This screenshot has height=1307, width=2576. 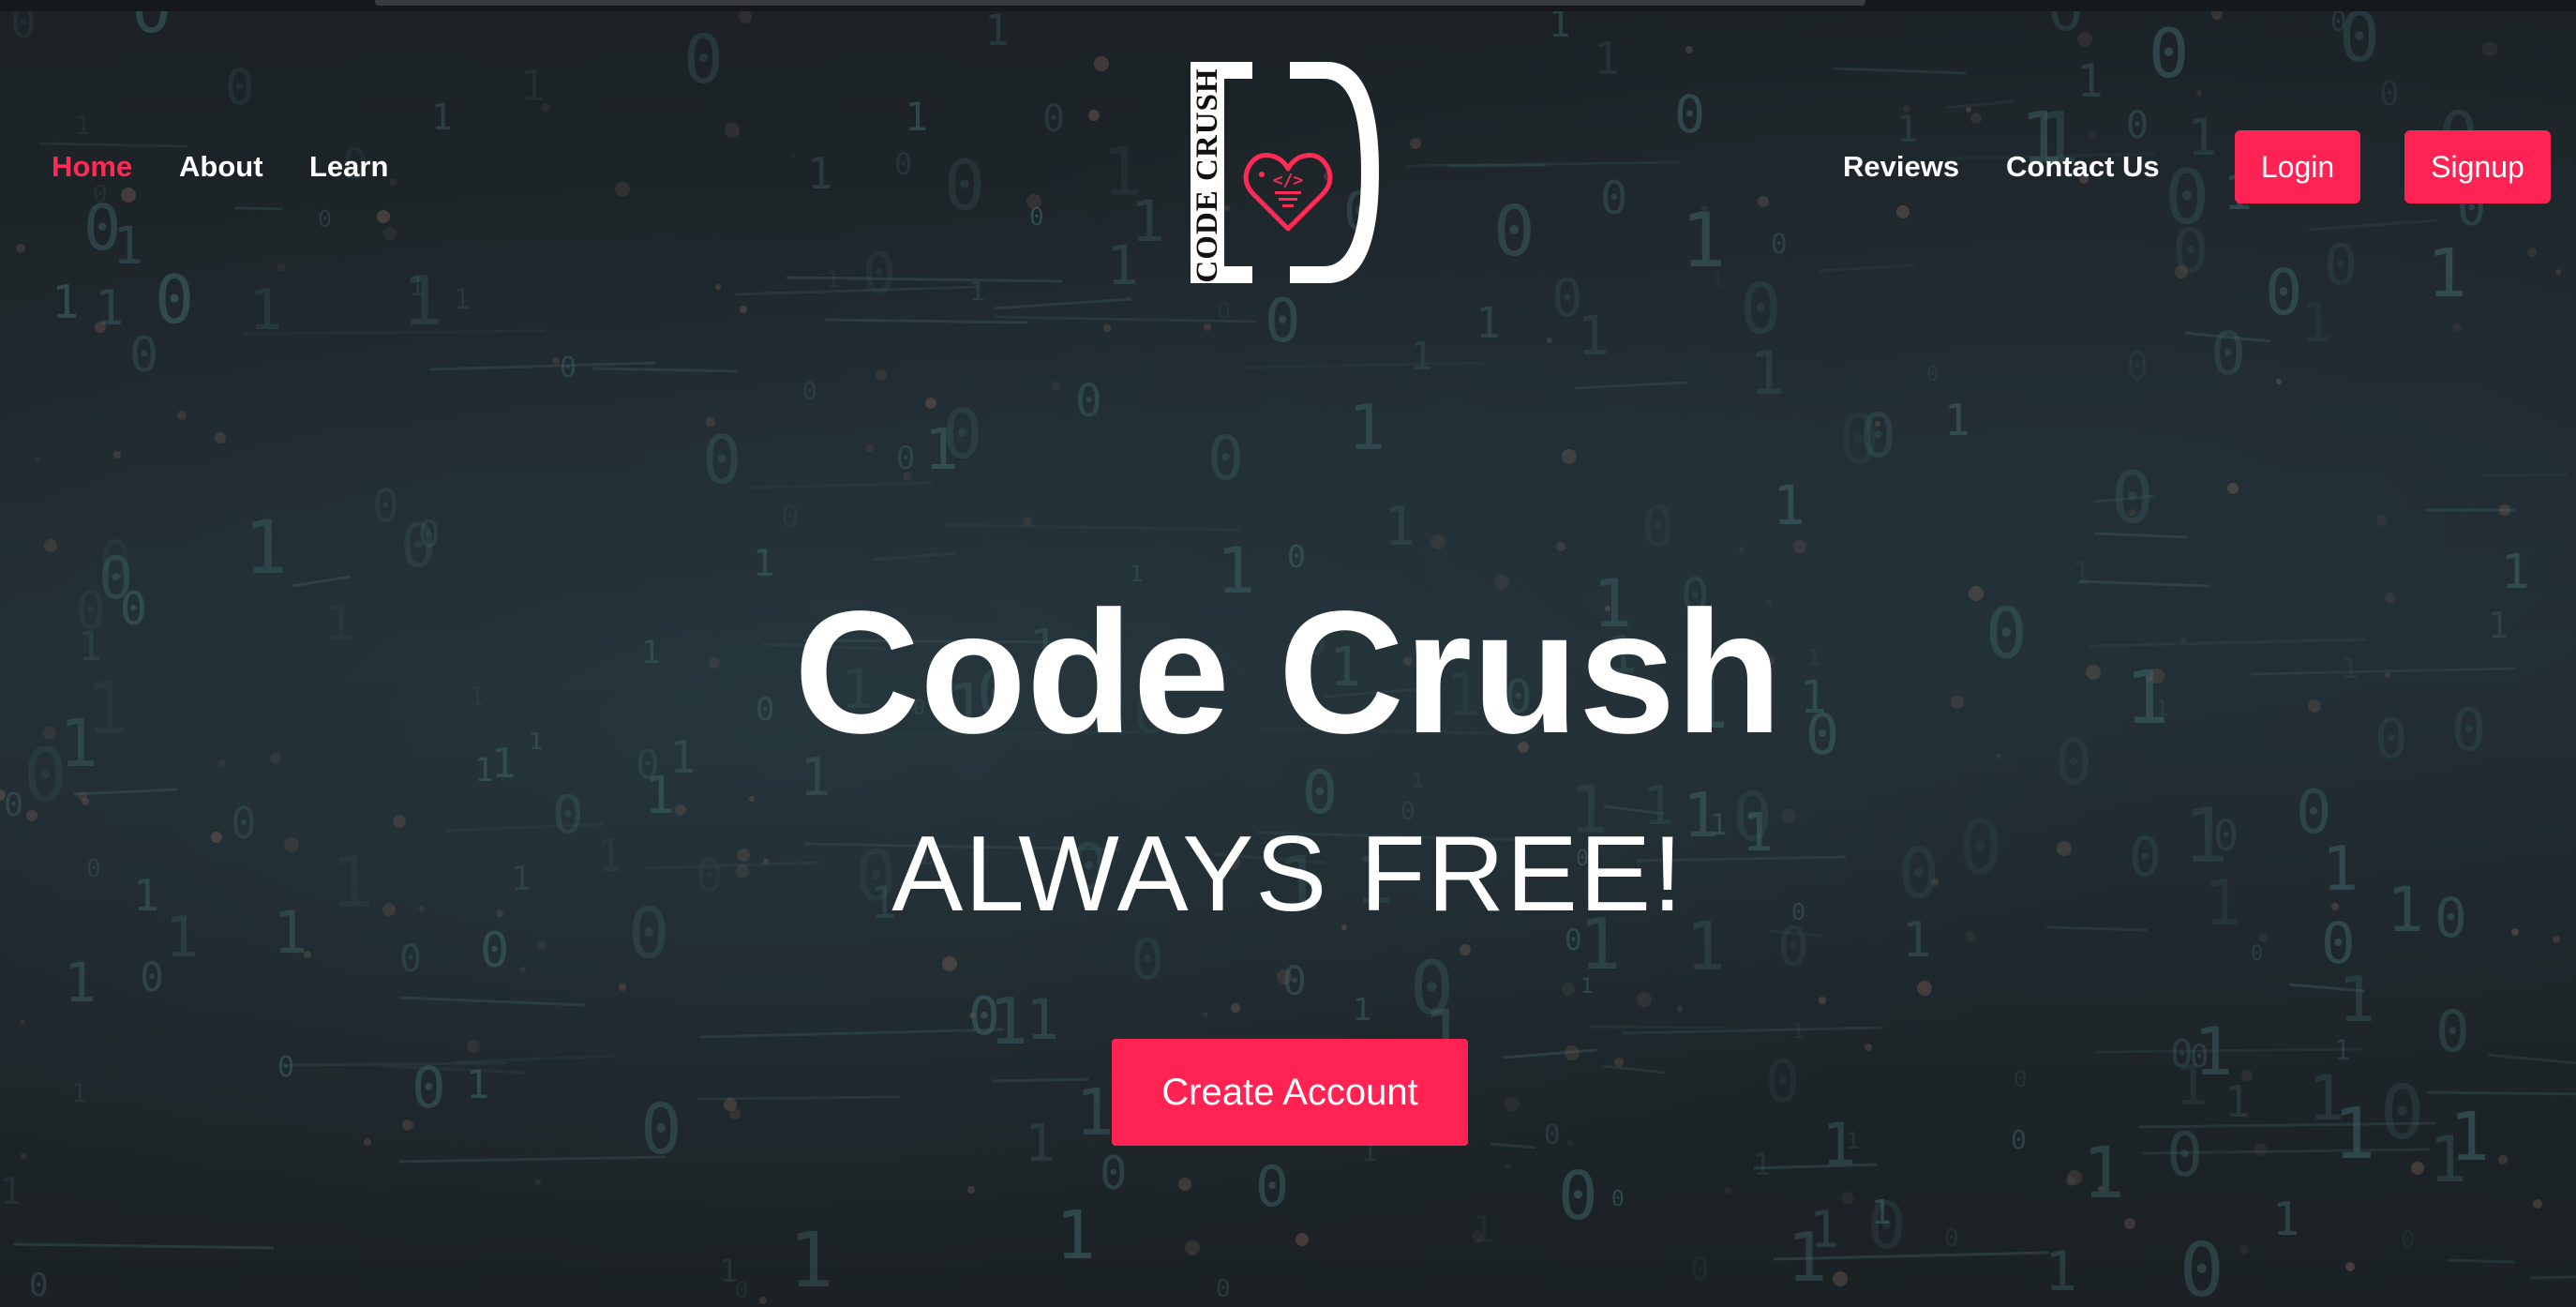 What do you see at coordinates (2083, 167) in the screenshot?
I see `nav-contact-link: Contact Us` at bounding box center [2083, 167].